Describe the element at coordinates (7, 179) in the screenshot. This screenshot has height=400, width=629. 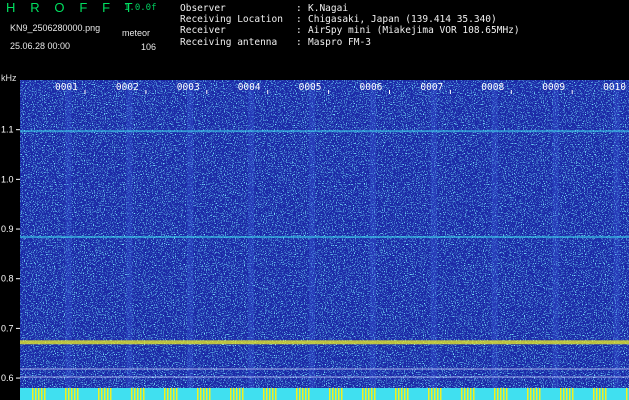
I see `y-tick-label: 1.0` at that location.